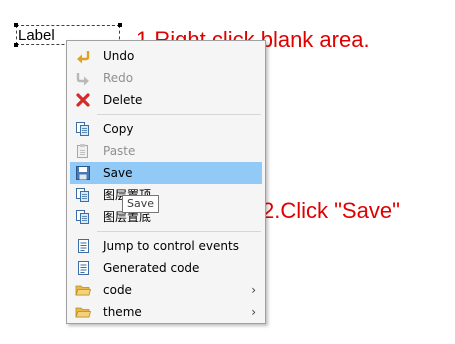 The height and width of the screenshot is (344, 455). I want to click on menu-item-delete: Delete, so click(166, 100).